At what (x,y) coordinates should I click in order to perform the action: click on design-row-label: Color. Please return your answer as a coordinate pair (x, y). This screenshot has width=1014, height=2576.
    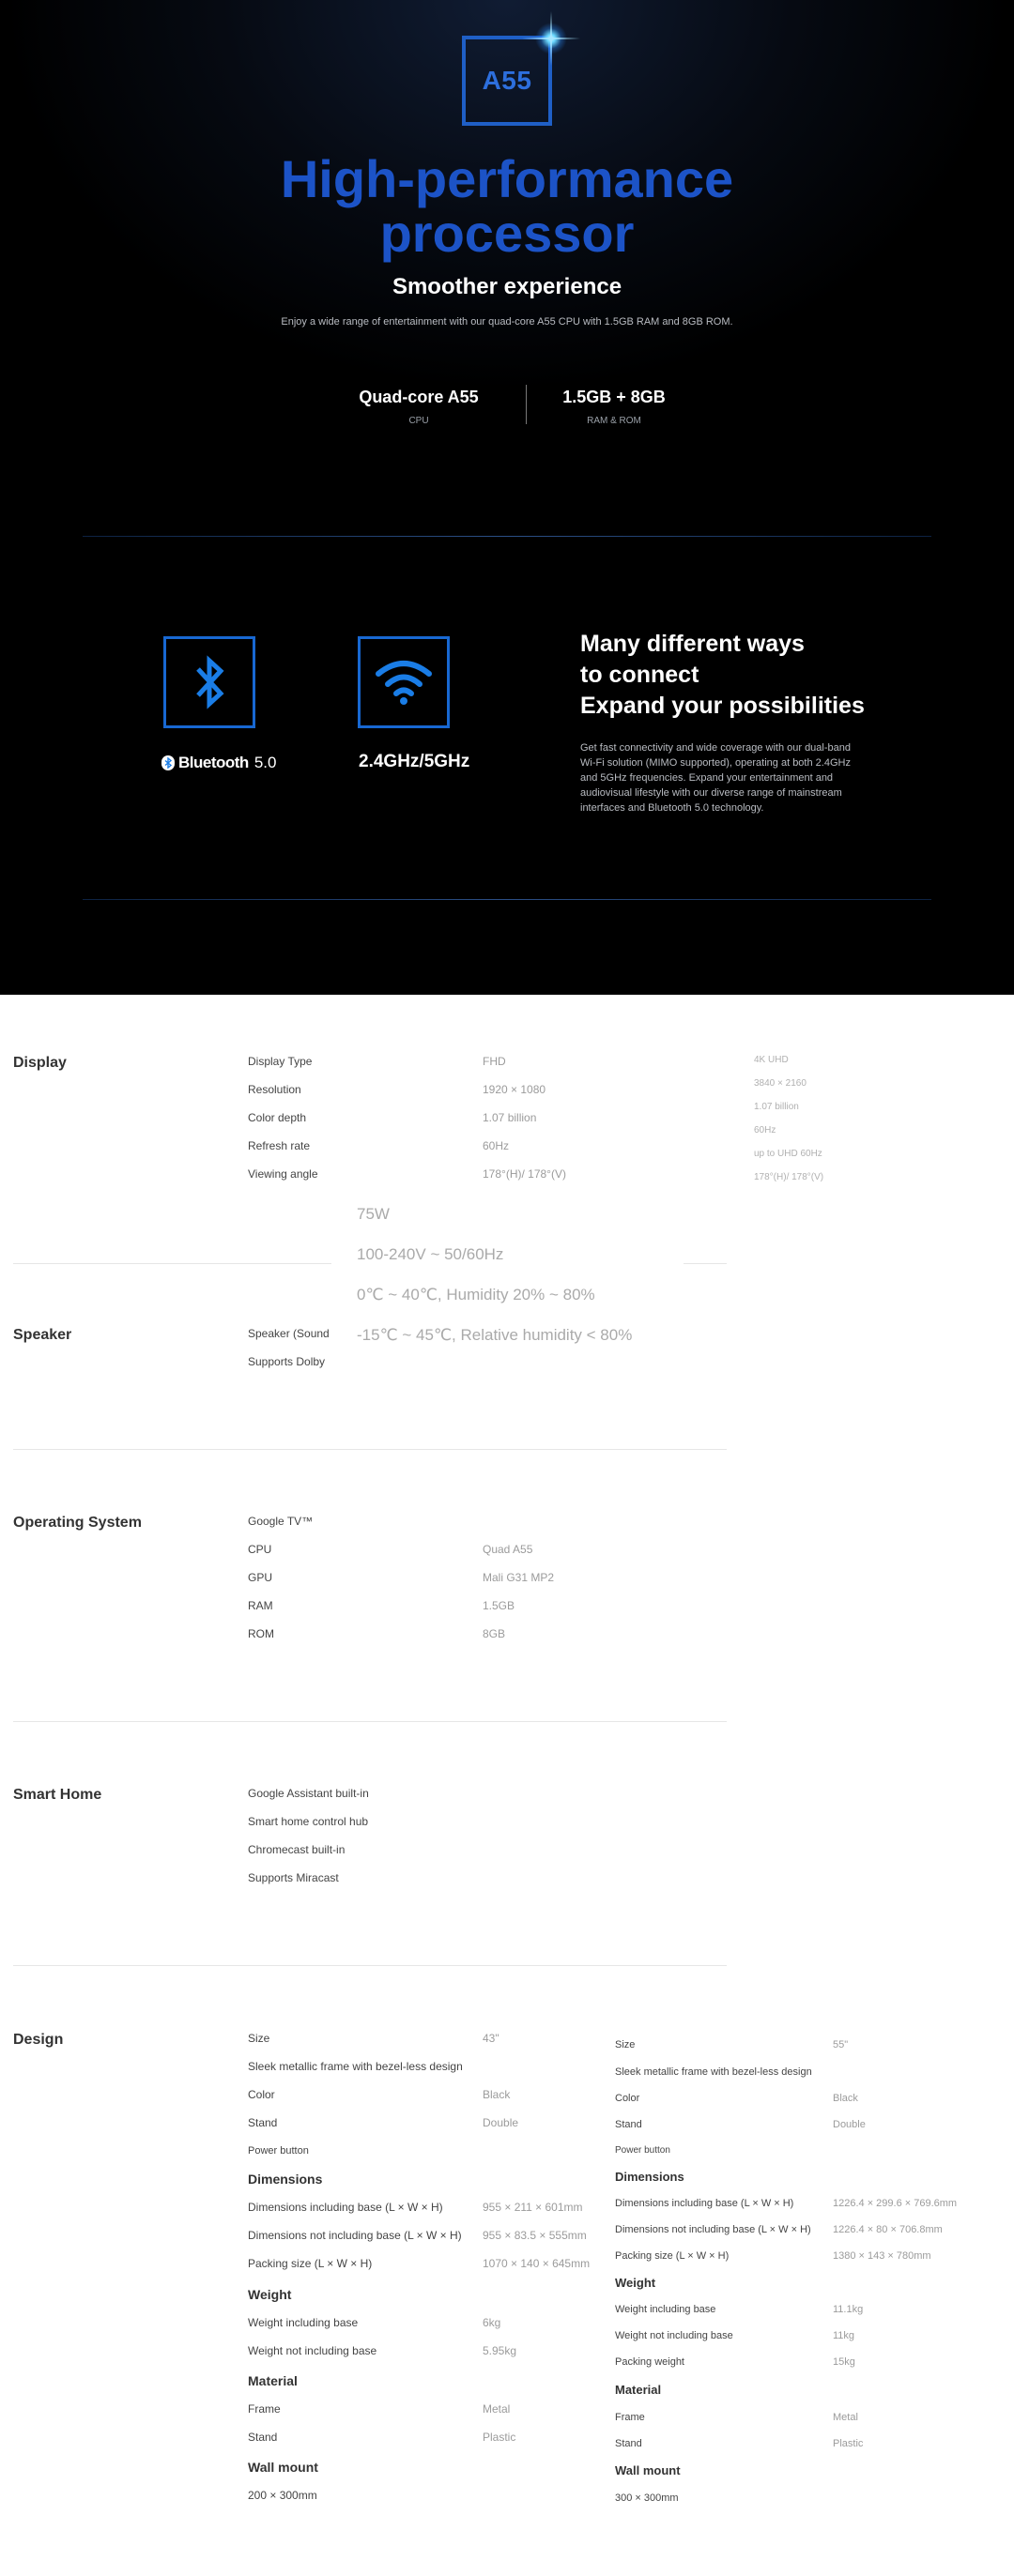
    Looking at the image, I should click on (261, 2094).